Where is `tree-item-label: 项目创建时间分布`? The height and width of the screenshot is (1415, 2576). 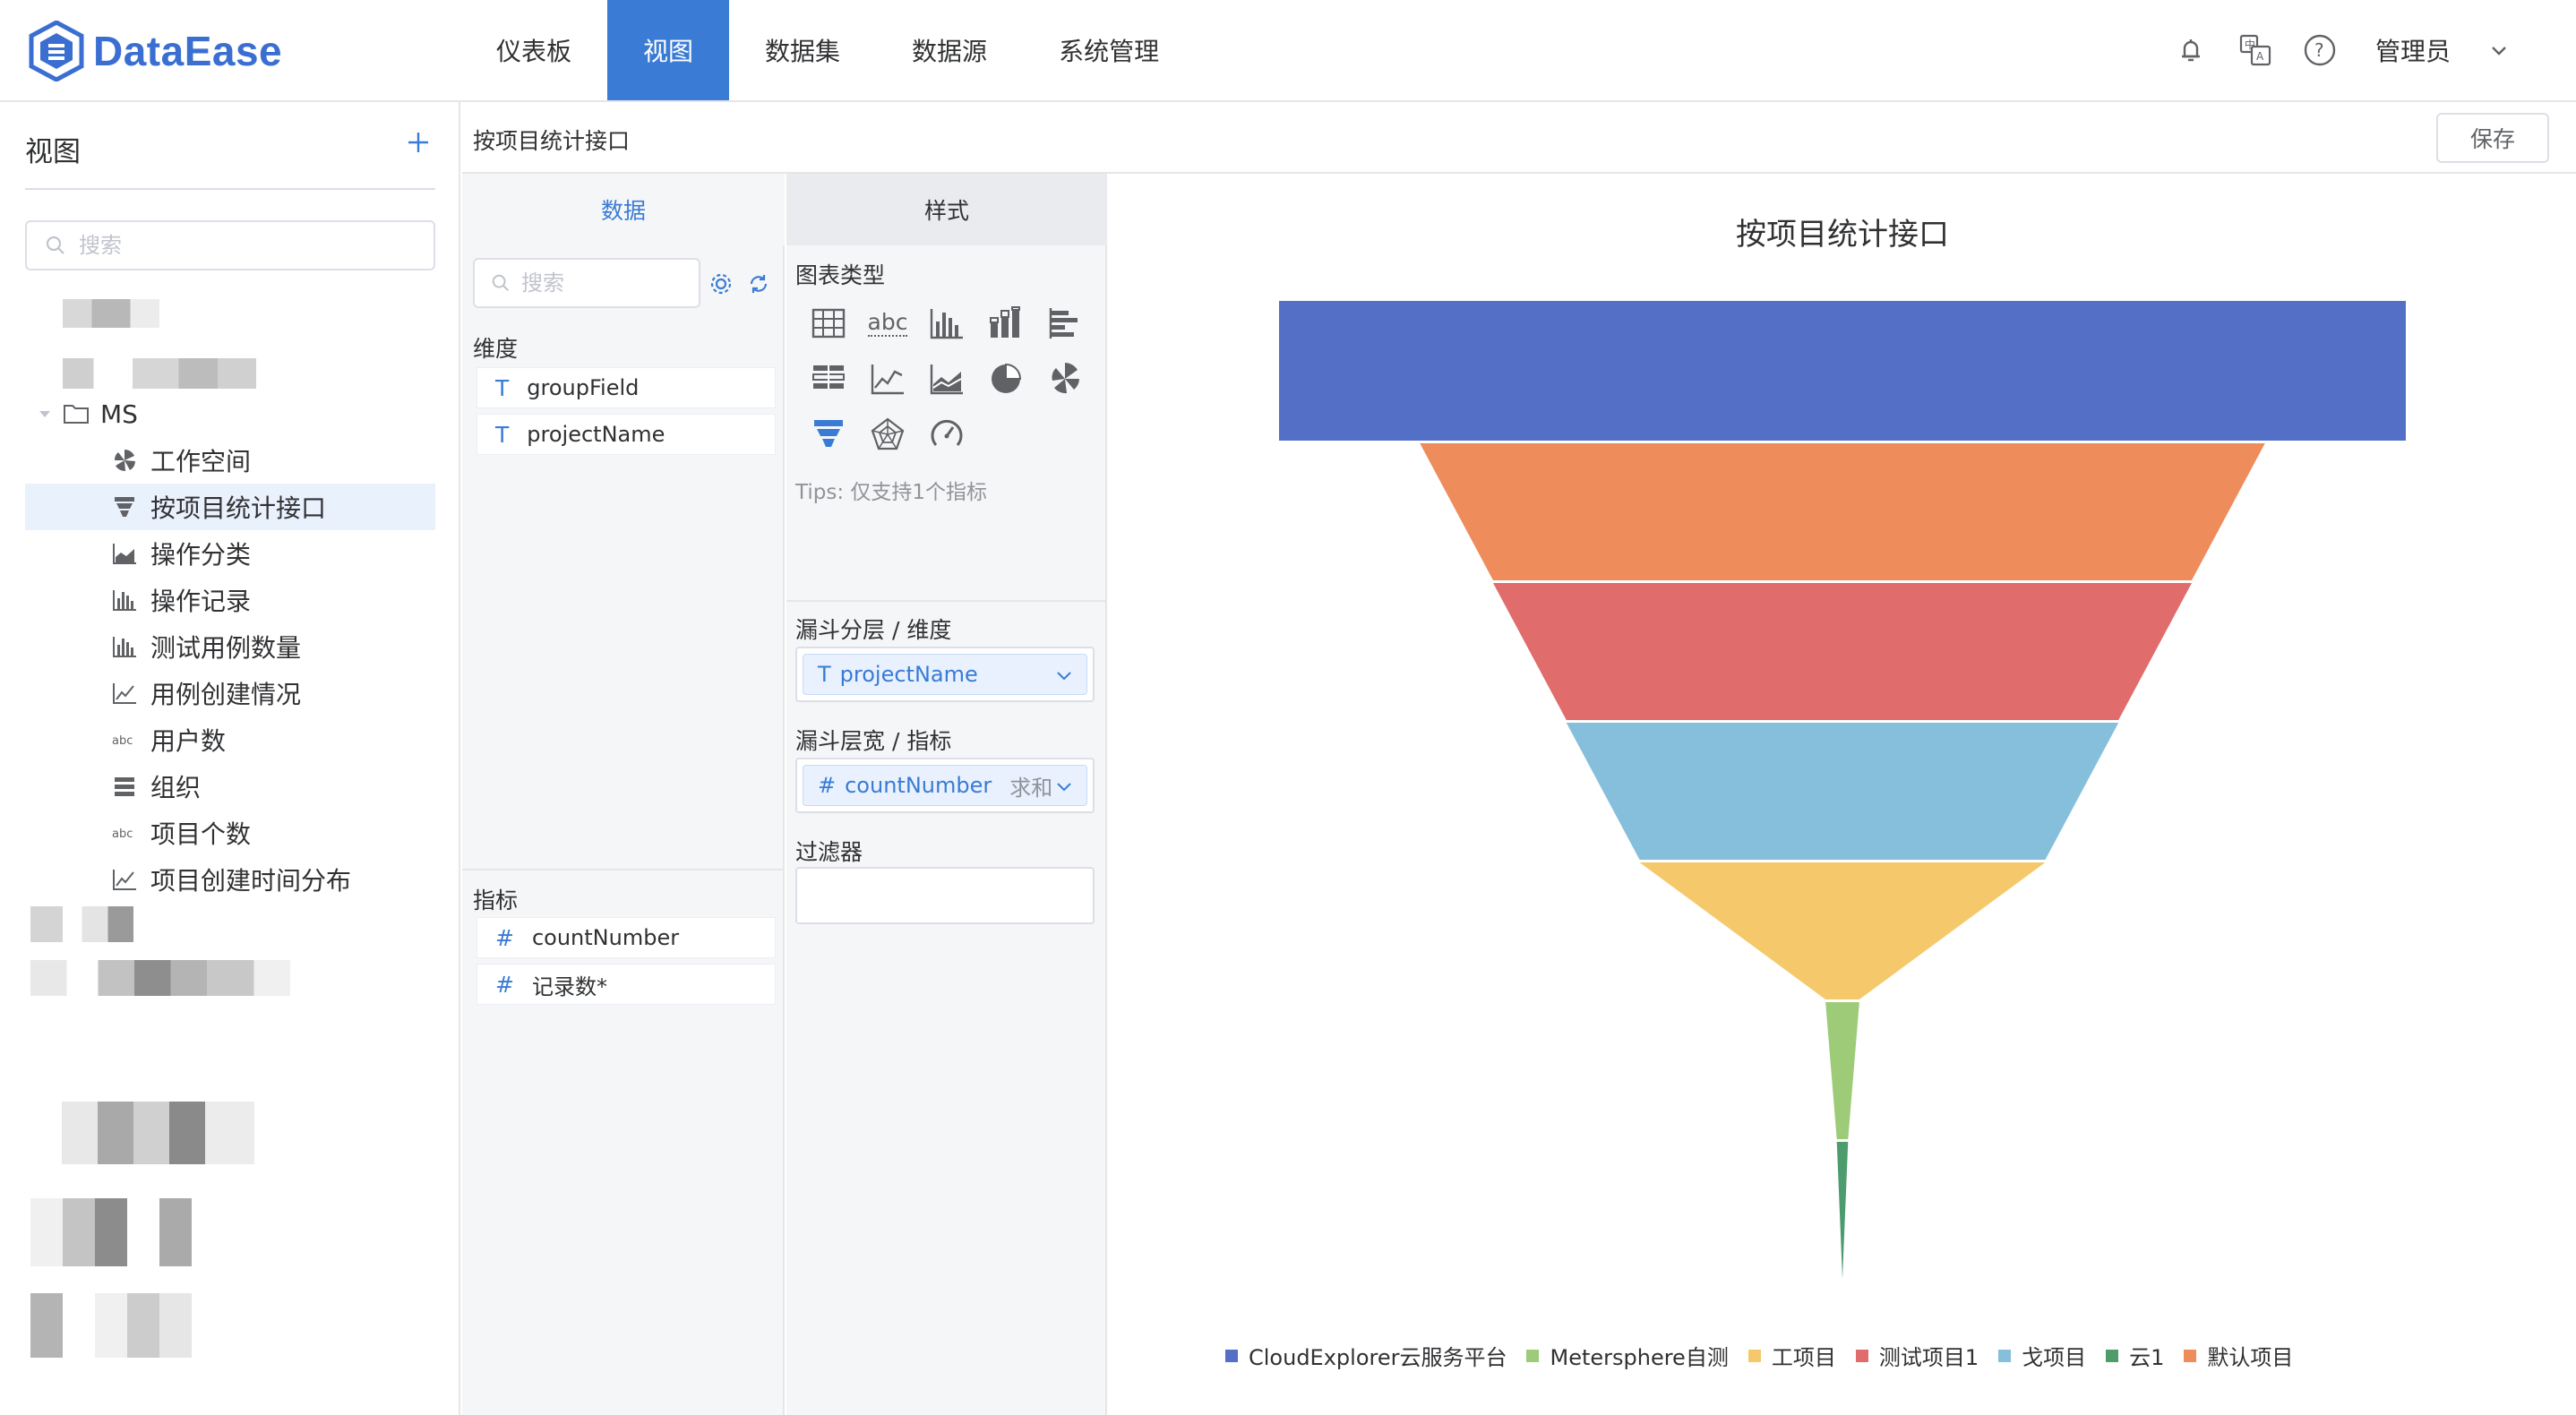
tree-item-label: 项目创建时间分布 is located at coordinates (251, 881).